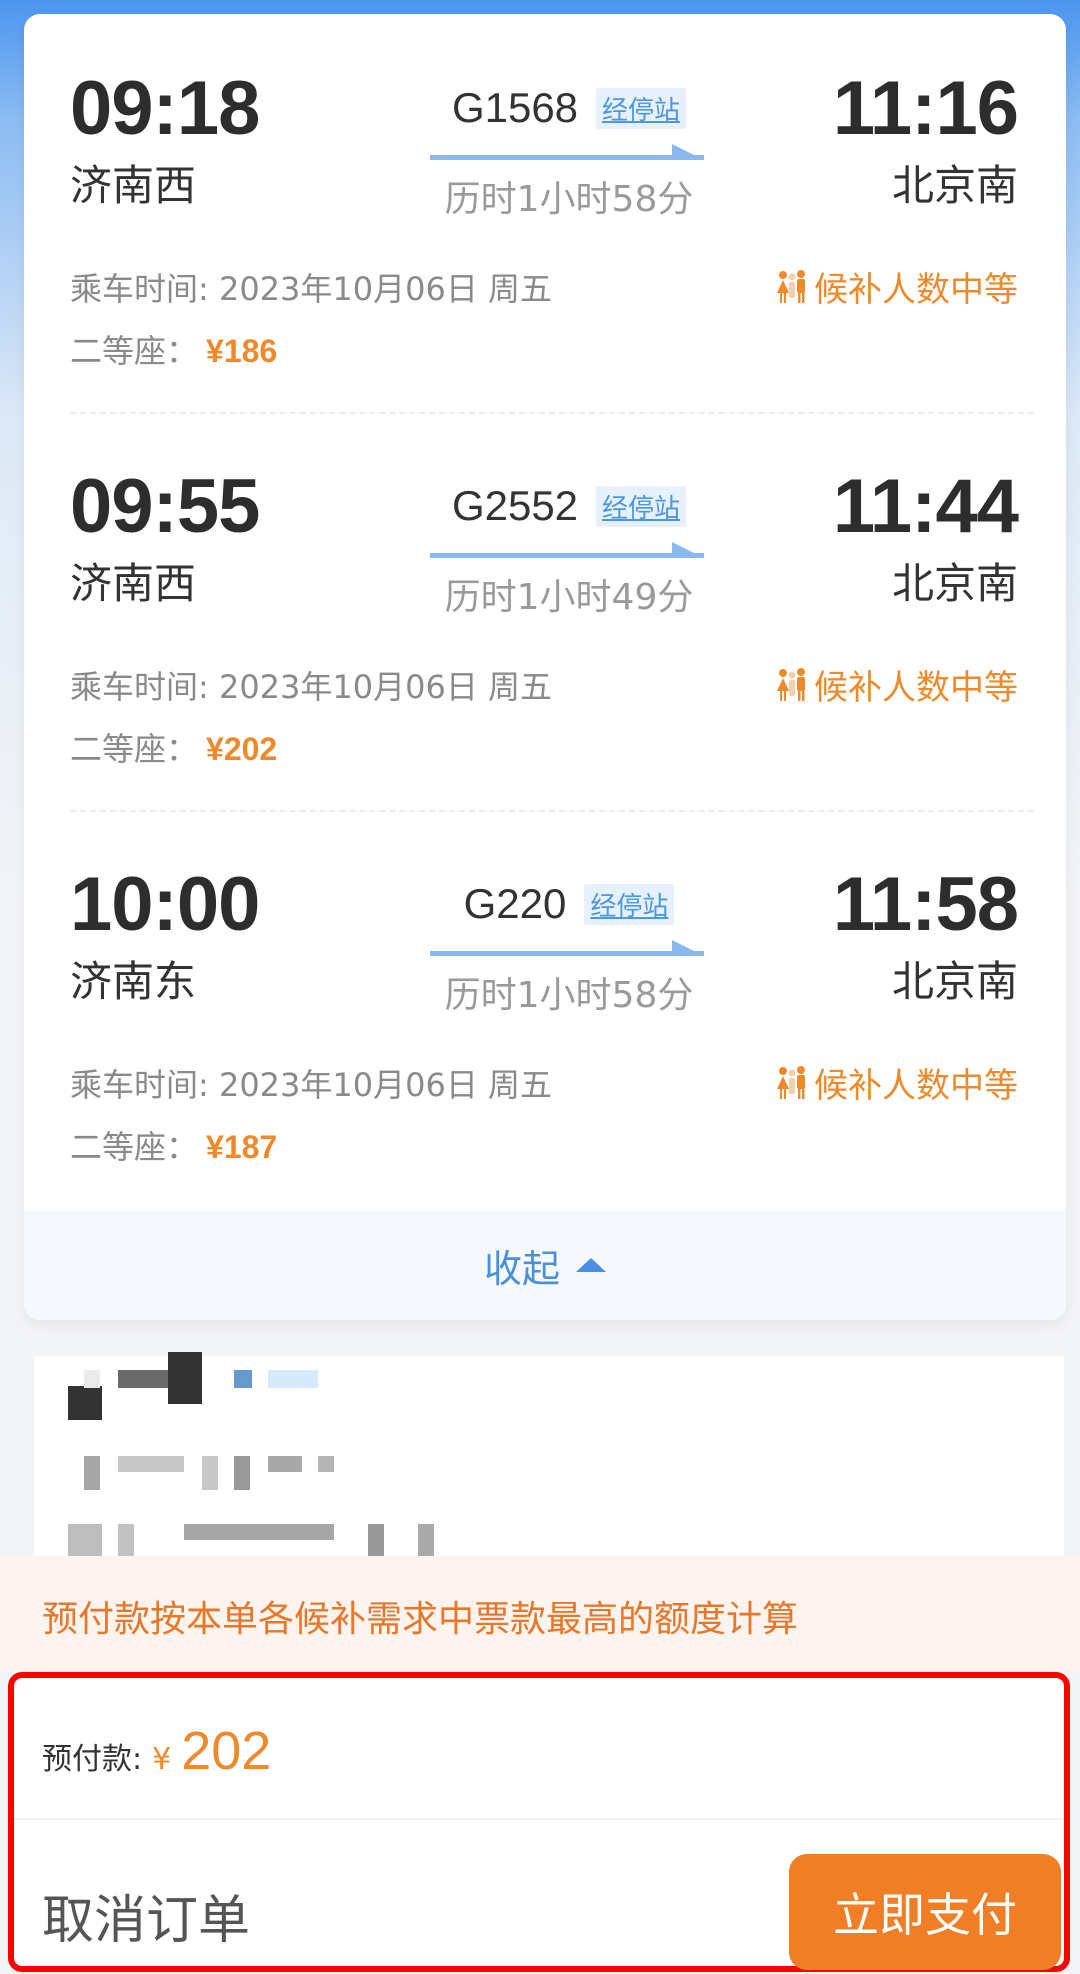 This screenshot has width=1080, height=1974. I want to click on prepay-notice: 预付款按本单各候补需求中票款最高的额度计算, so click(540, 1614).